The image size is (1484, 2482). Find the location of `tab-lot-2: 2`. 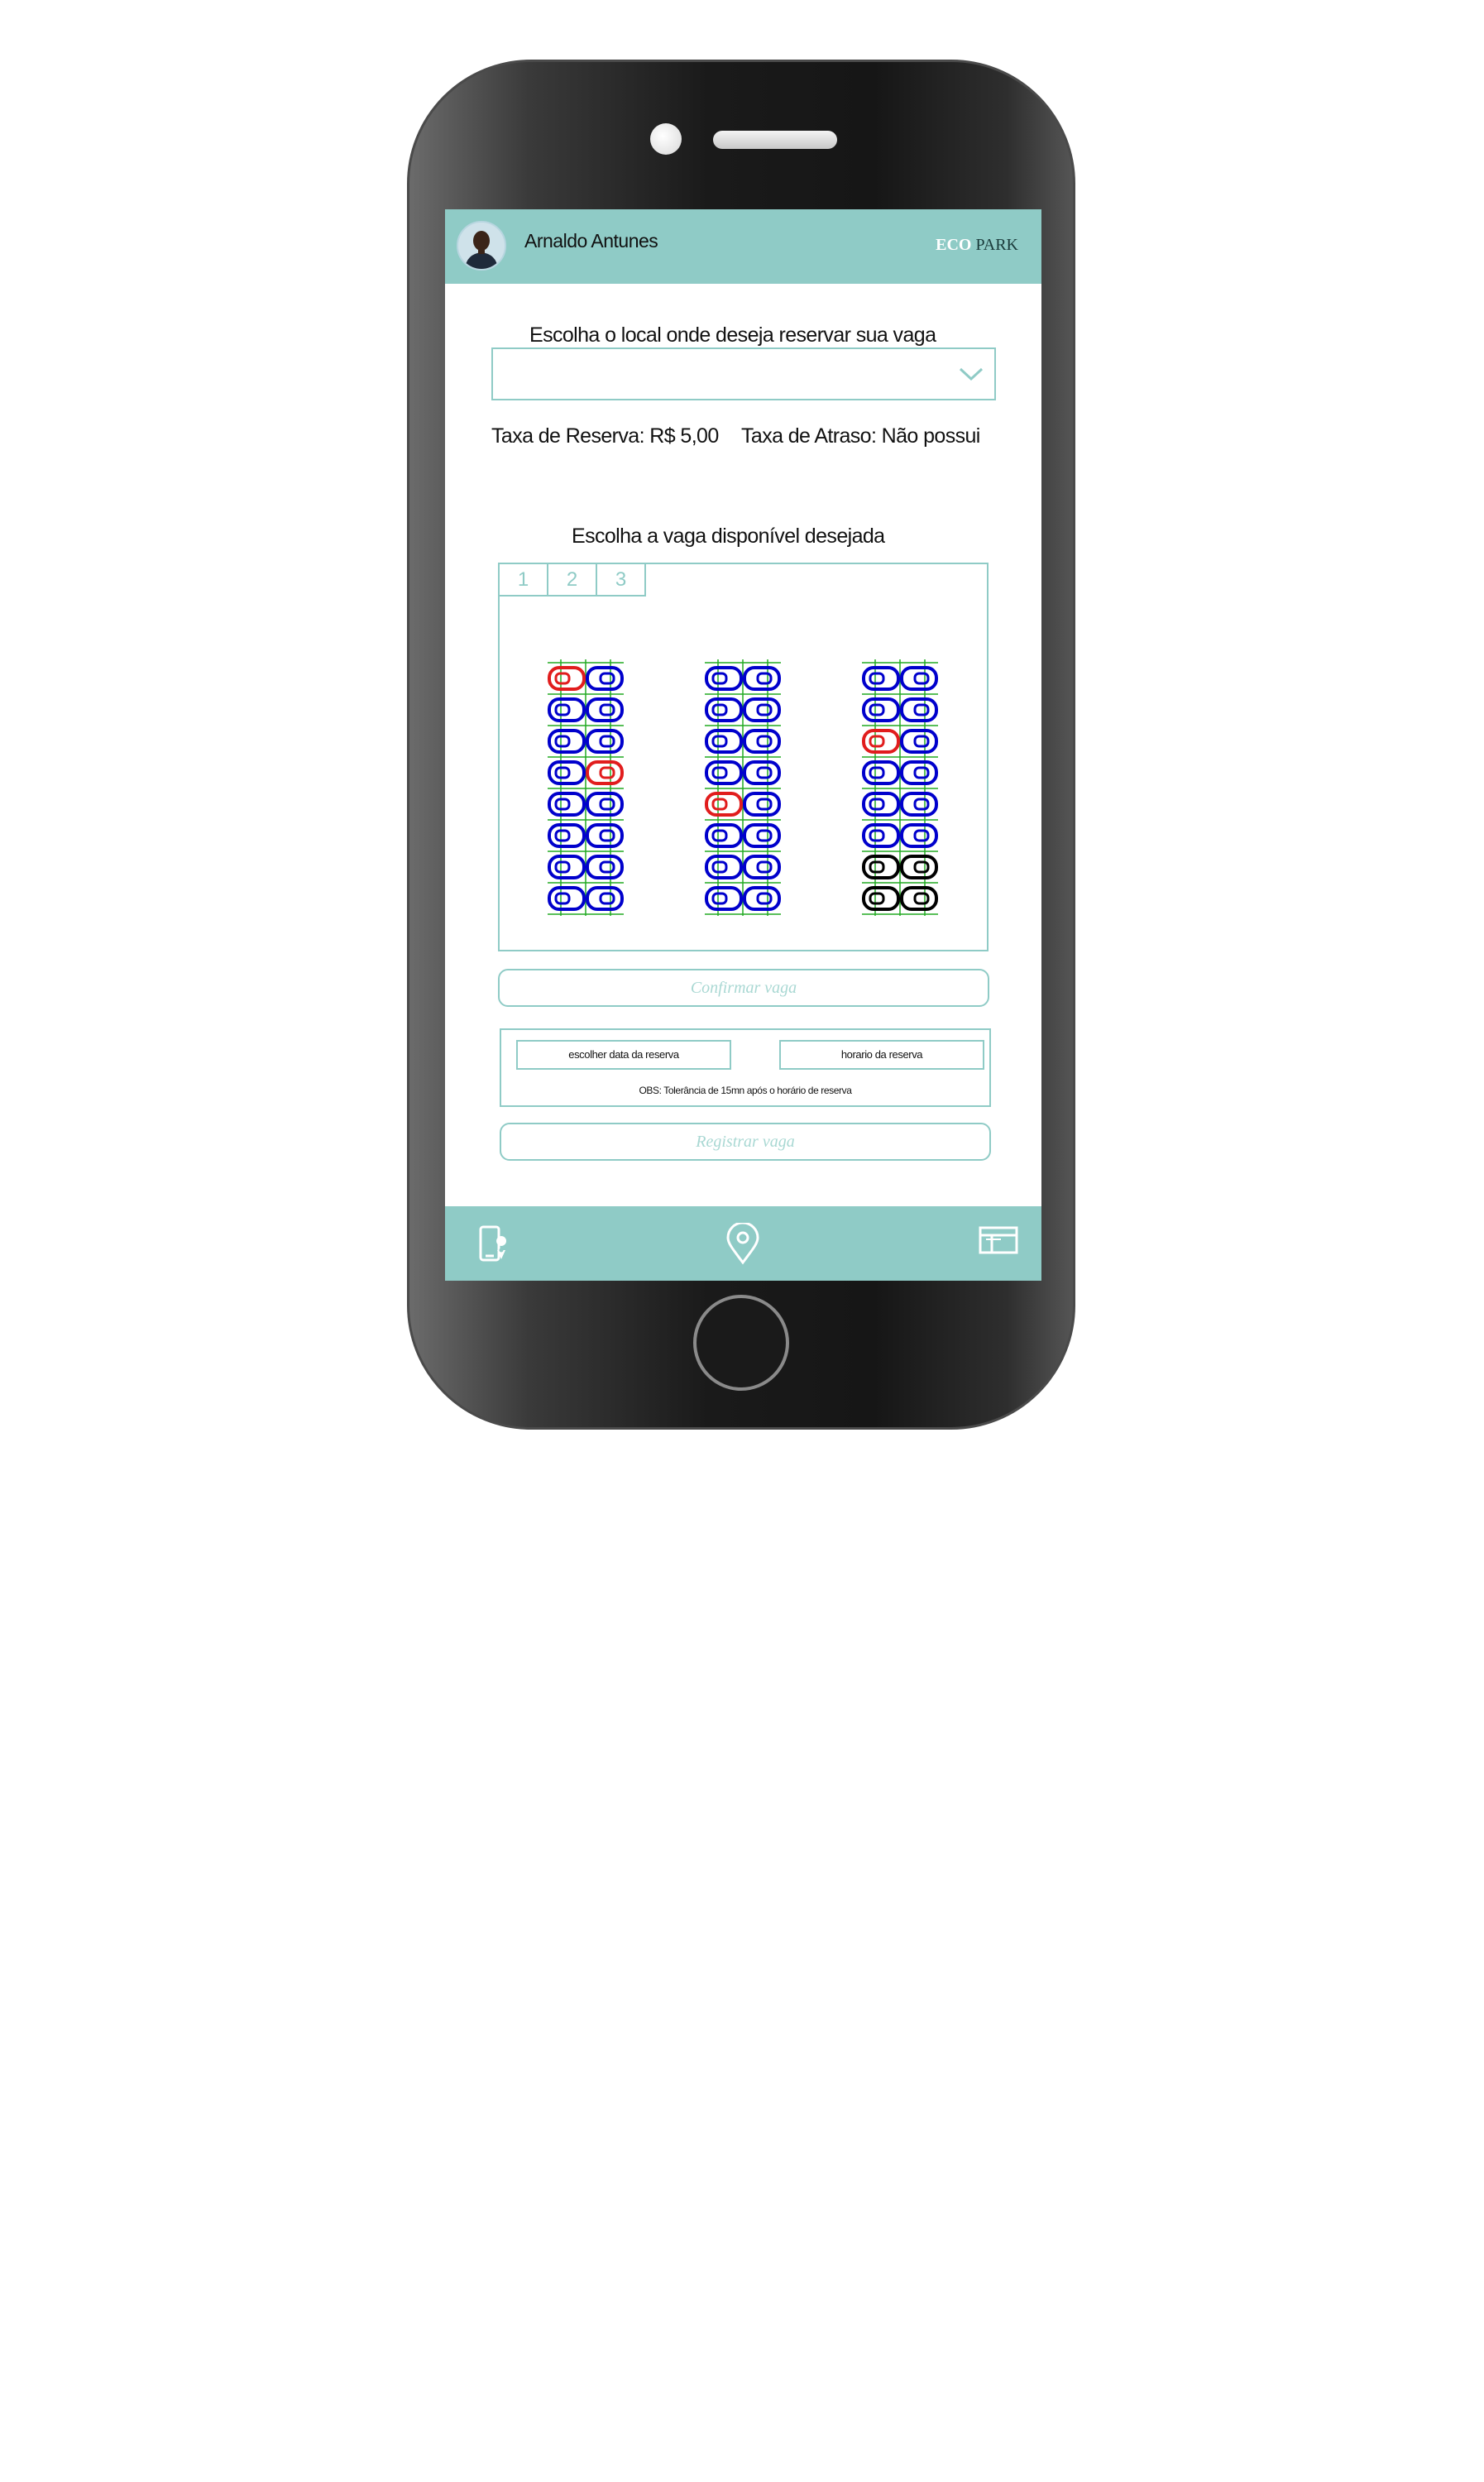

tab-lot-2: 2 is located at coordinates (572, 580).